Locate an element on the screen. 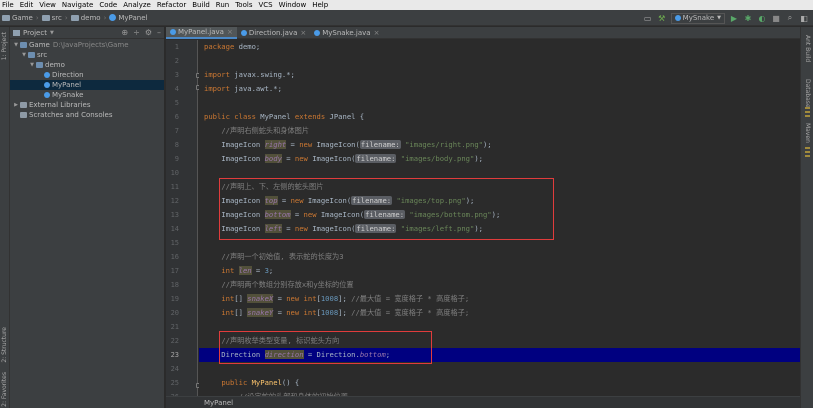 The image size is (813, 408). locate-icon: ⊕ is located at coordinates (124, 32).